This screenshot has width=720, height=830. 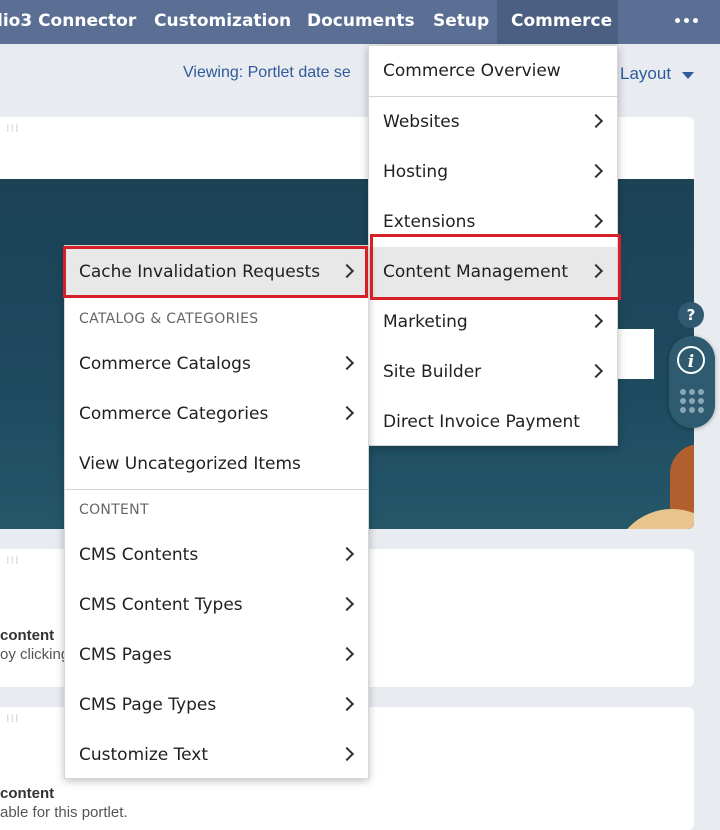 I want to click on viewing-label: Viewing: Portlet date se, so click(x=267, y=72).